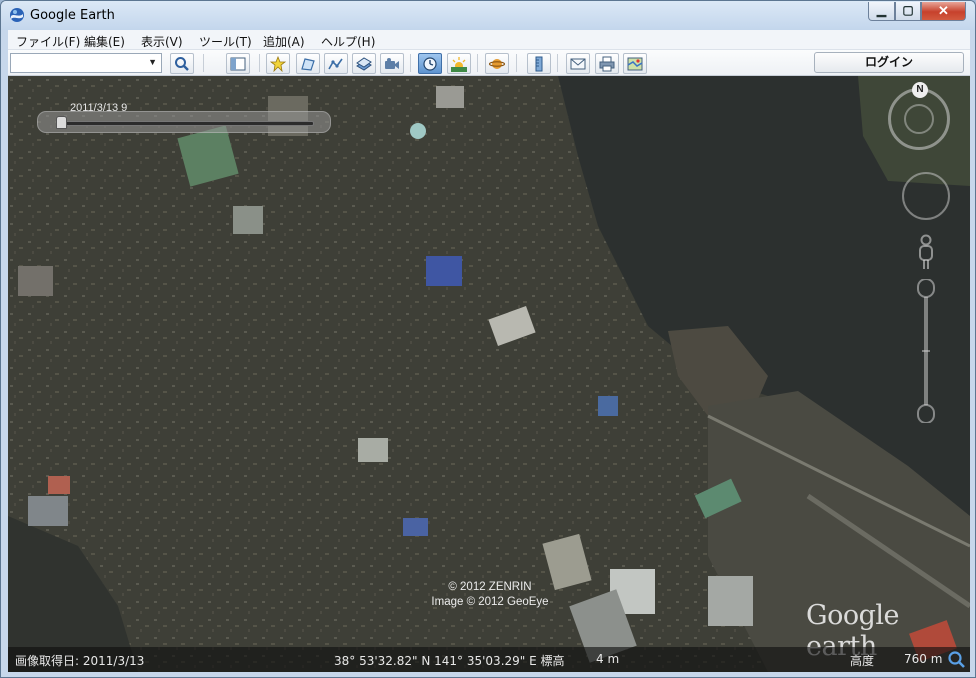 This screenshot has width=976, height=678. I want to click on print-icon, so click(607, 64).